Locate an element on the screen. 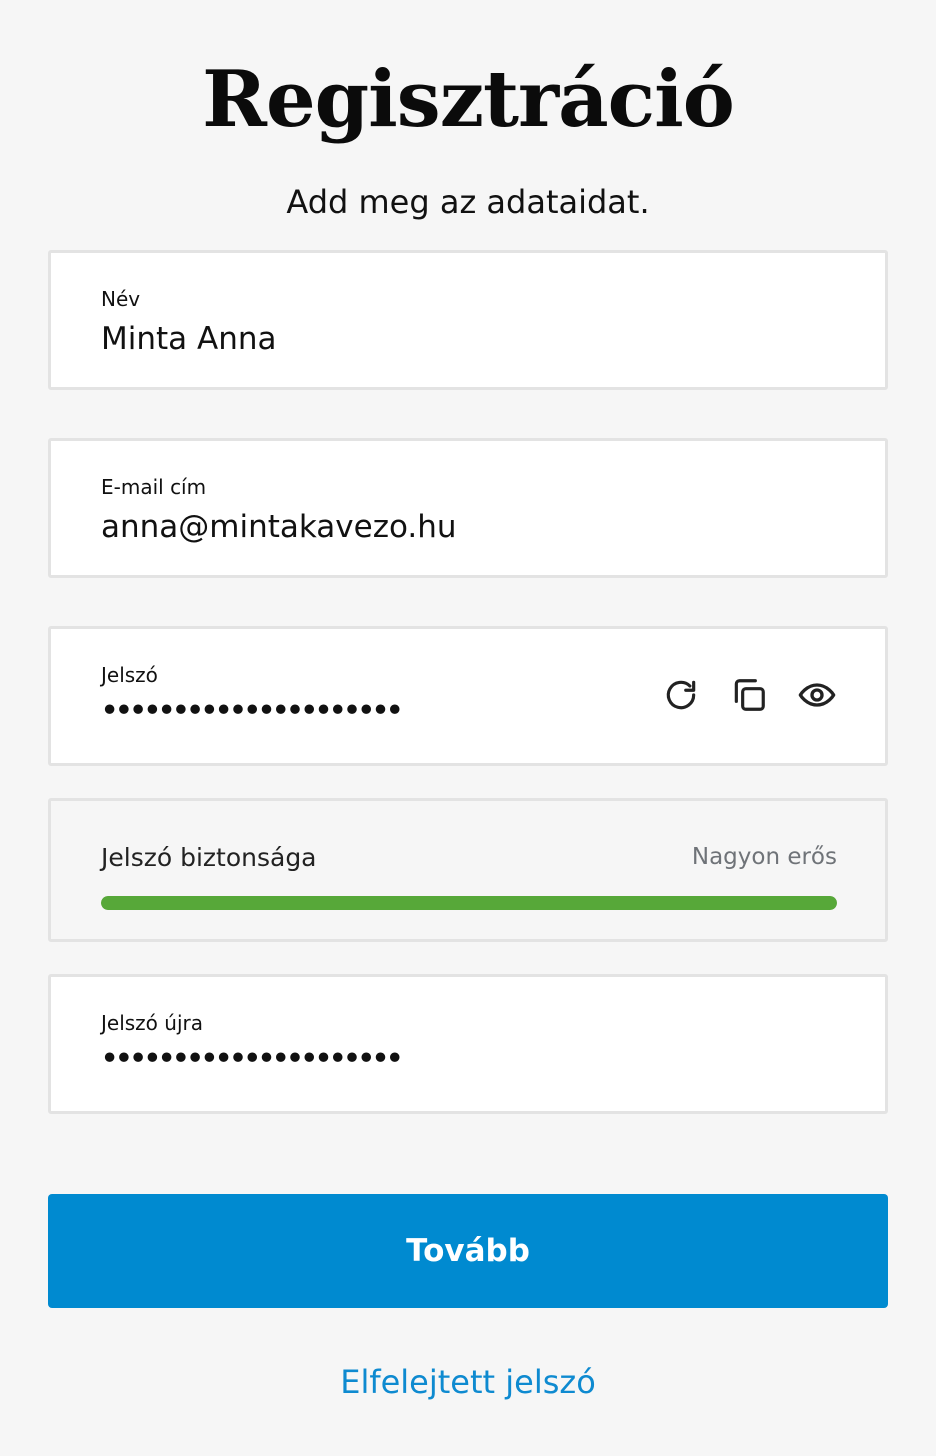  eye-icon is located at coordinates (817, 695).